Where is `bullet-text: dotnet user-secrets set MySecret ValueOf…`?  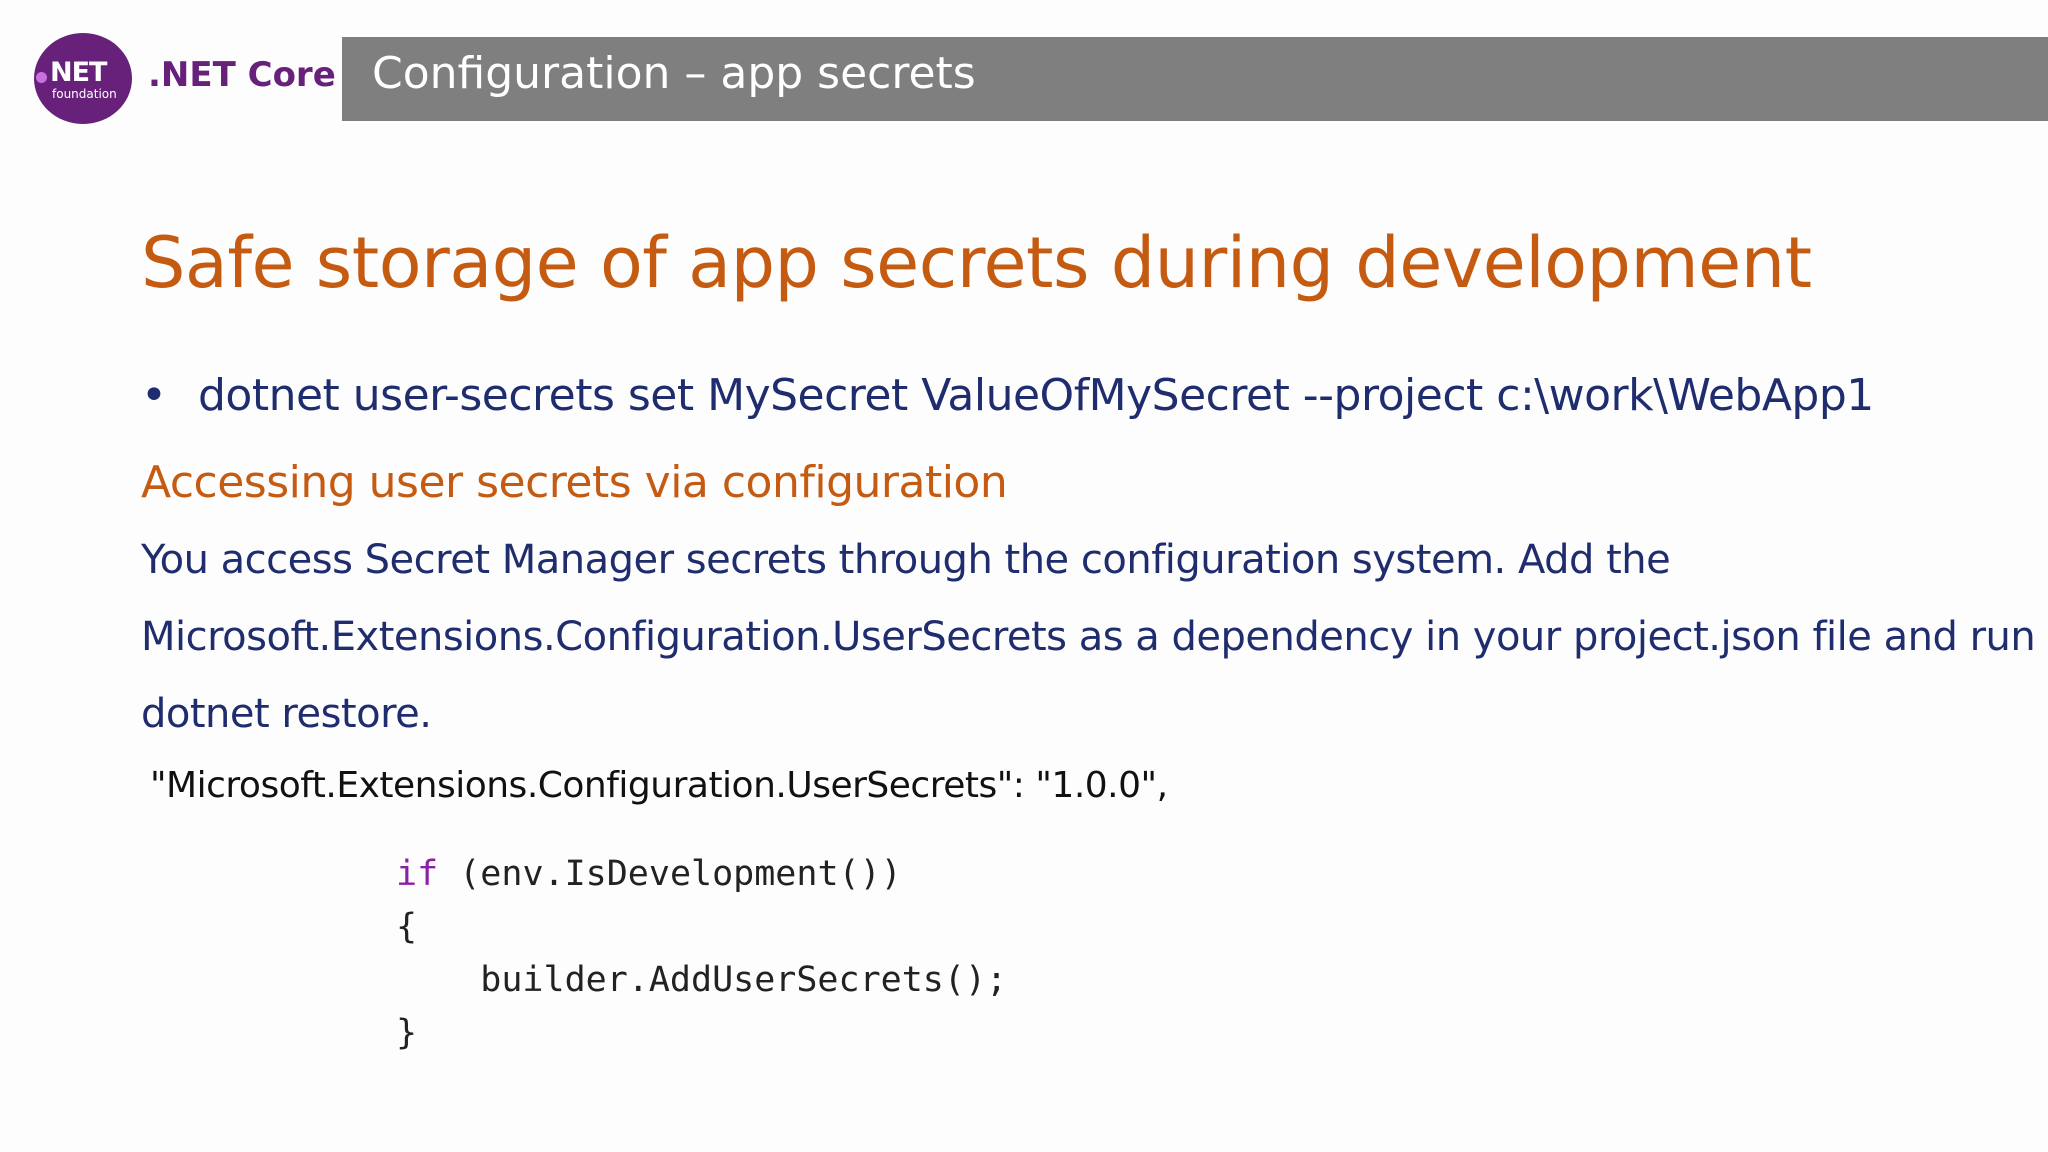
bullet-text: dotnet user-secrets set MySecret ValueOf… is located at coordinates (1036, 395).